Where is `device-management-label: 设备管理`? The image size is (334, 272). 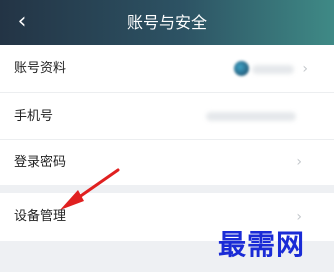 device-management-label: 设备管理 is located at coordinates (40, 216).